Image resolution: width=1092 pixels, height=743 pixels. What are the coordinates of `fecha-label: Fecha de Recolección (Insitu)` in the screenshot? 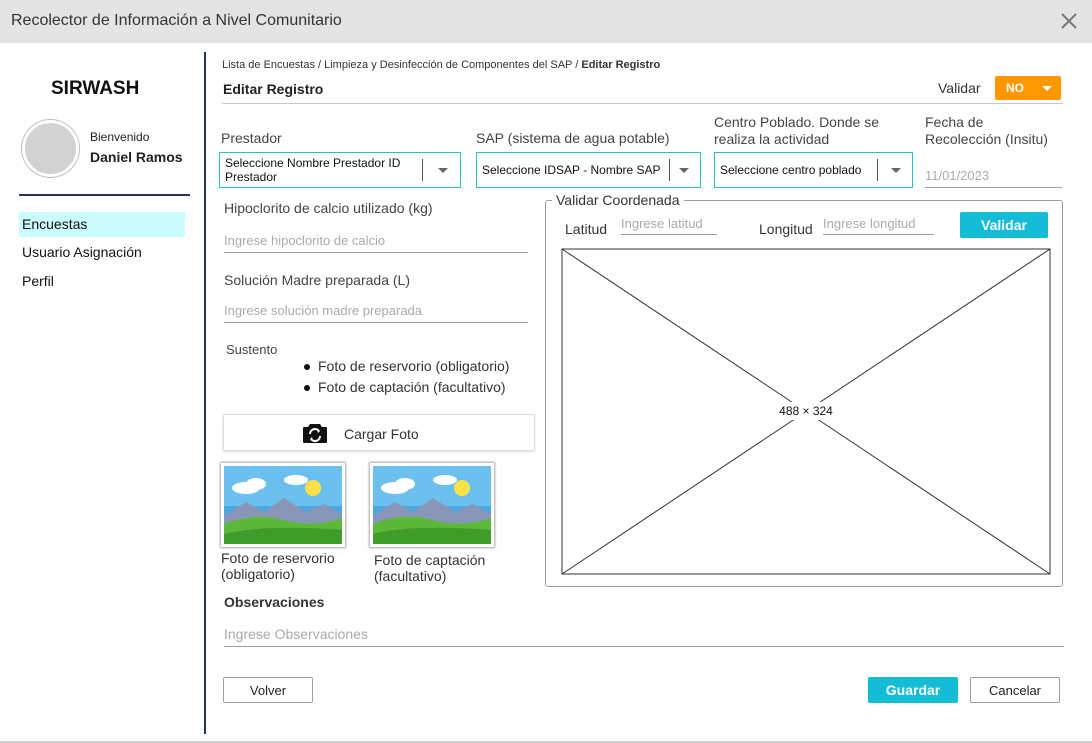 It's located at (986, 130).